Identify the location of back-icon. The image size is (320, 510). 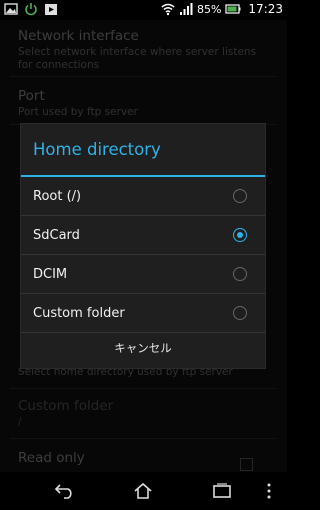
(63, 491).